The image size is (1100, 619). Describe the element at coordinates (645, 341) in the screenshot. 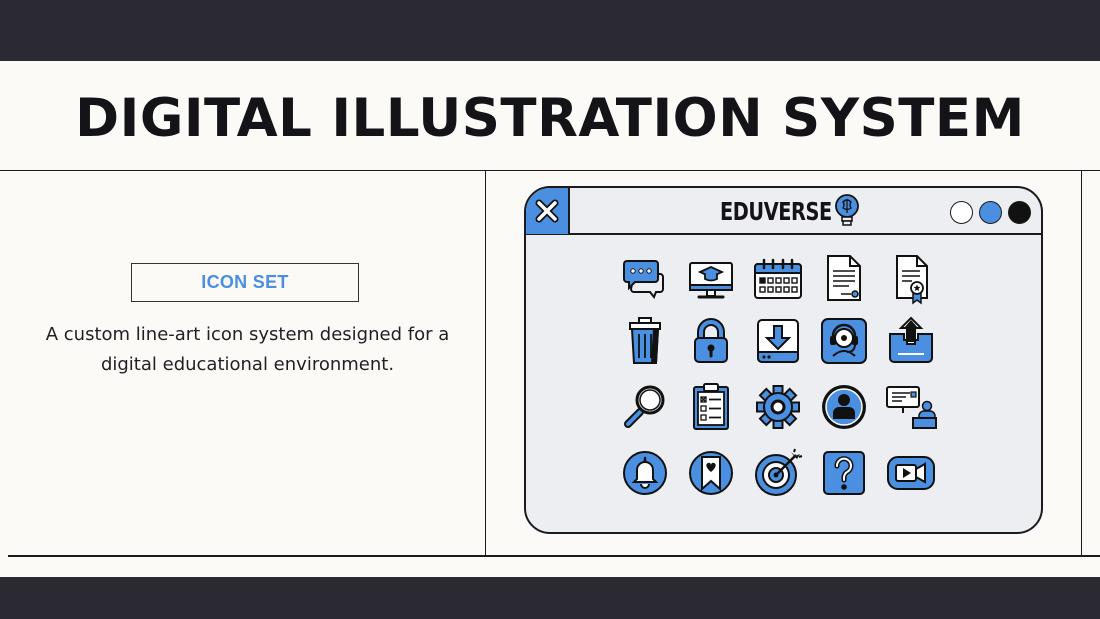

I see `trash-bin-icon` at that location.